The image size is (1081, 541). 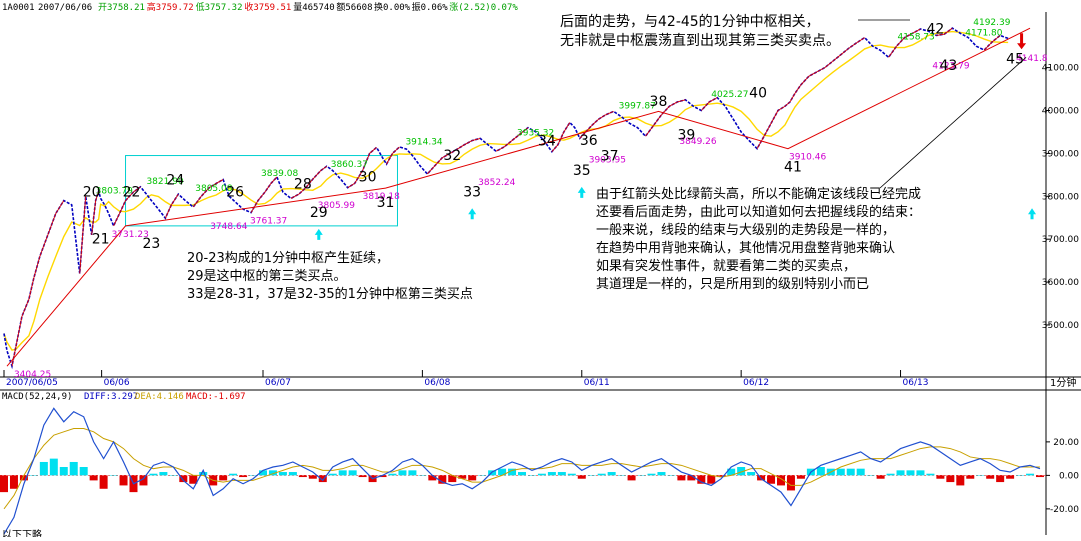 What do you see at coordinates (288, 258) in the screenshot?
I see `annotation-mid-left-0: 20-23构成的1分钟中枢产生延续，` at bounding box center [288, 258].